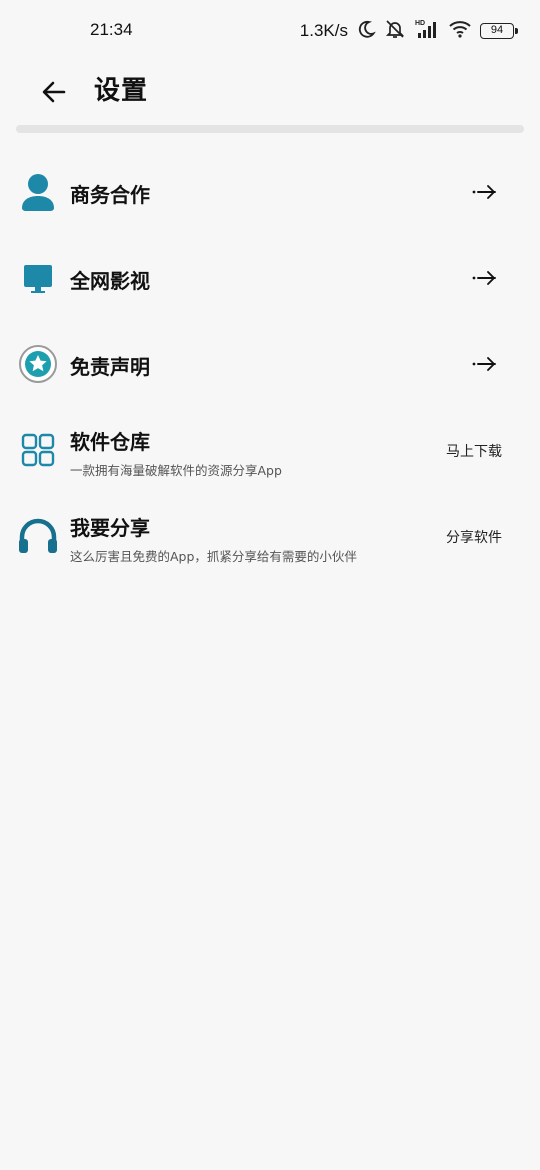 The width and height of the screenshot is (540, 1170). Describe the element at coordinates (110, 367) in the screenshot. I see `menu-item-label: 免责声明` at that location.